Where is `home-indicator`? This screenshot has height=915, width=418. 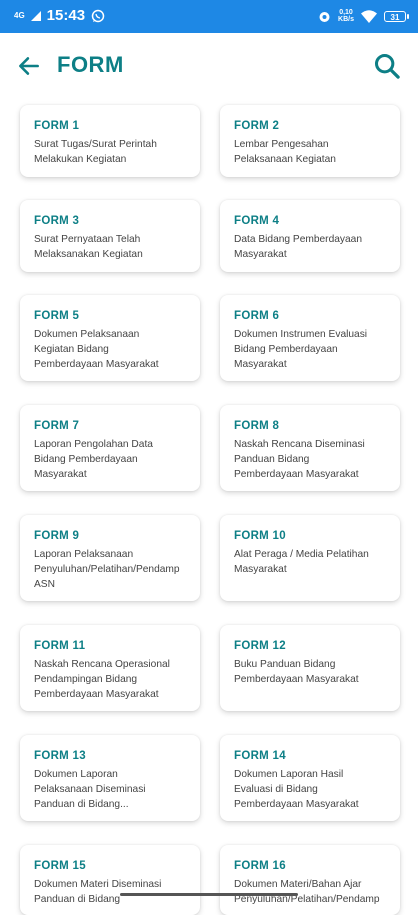
home-indicator is located at coordinates (209, 894).